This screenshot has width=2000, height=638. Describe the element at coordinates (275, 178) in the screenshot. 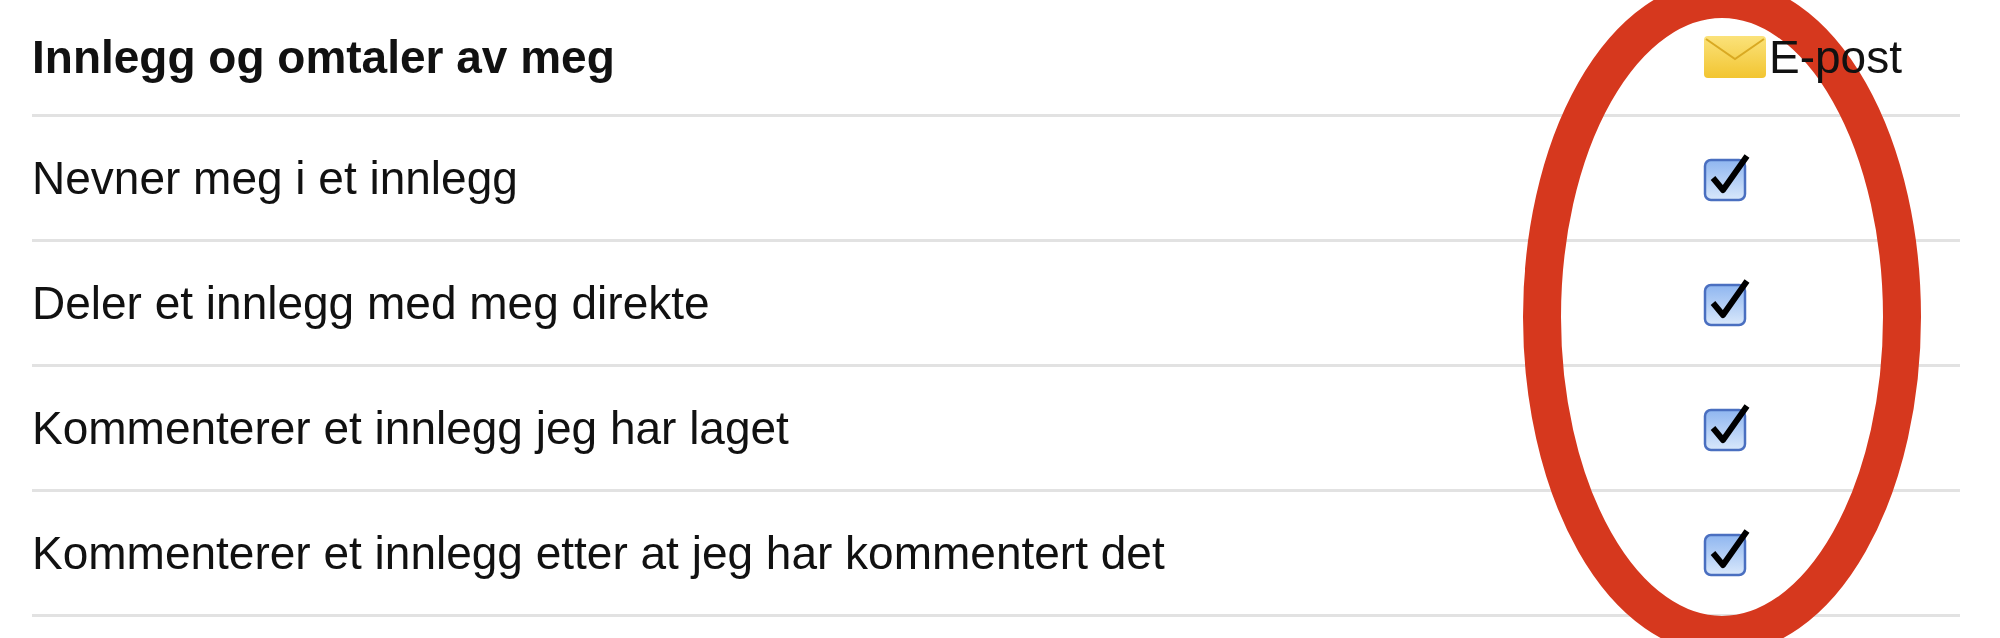

I see `notification-label: Nevner meg i et innlegg` at that location.